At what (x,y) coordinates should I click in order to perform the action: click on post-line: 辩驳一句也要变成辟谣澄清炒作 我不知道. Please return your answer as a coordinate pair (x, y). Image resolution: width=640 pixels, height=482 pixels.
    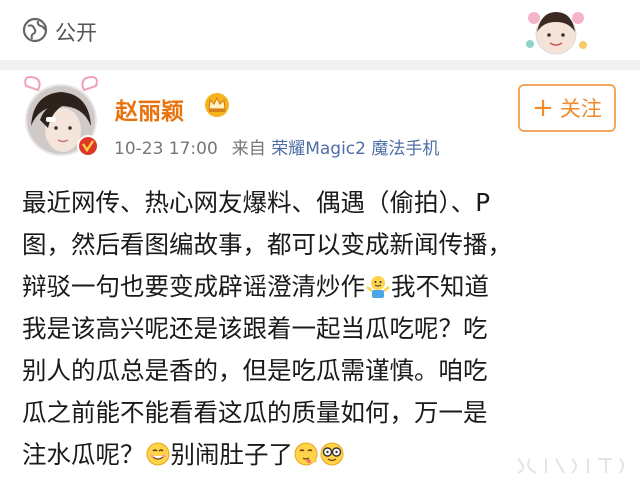
    Looking at the image, I should click on (322, 287).